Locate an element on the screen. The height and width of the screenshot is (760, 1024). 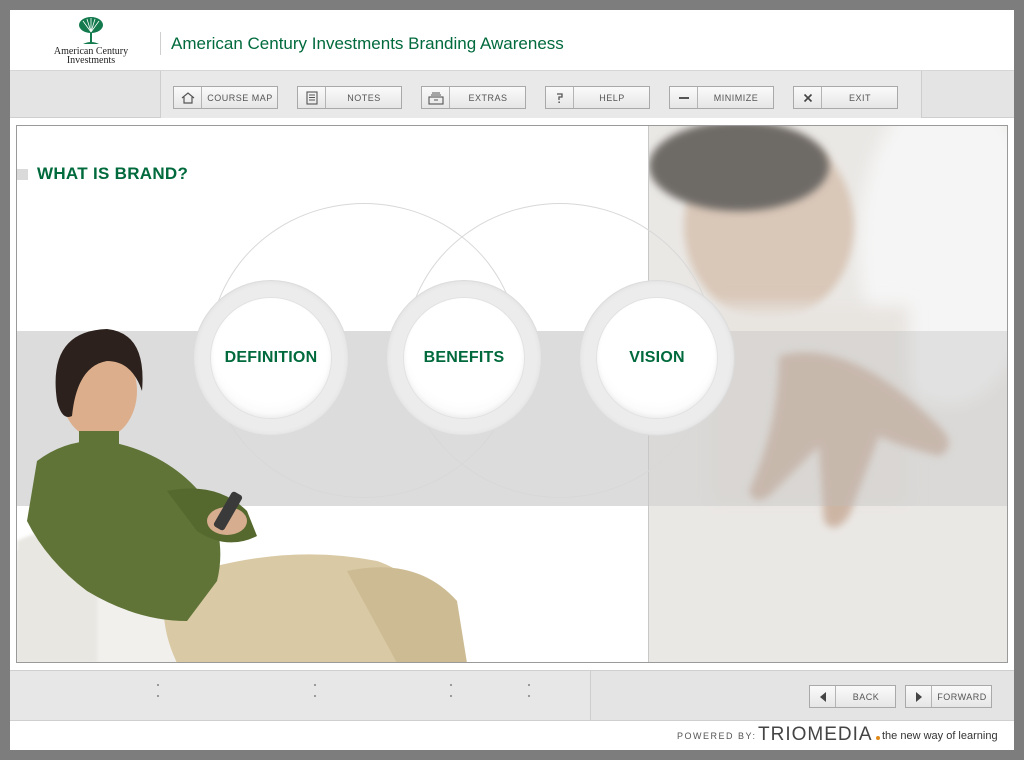
definition-label: DEFINITION is located at coordinates (271, 357).